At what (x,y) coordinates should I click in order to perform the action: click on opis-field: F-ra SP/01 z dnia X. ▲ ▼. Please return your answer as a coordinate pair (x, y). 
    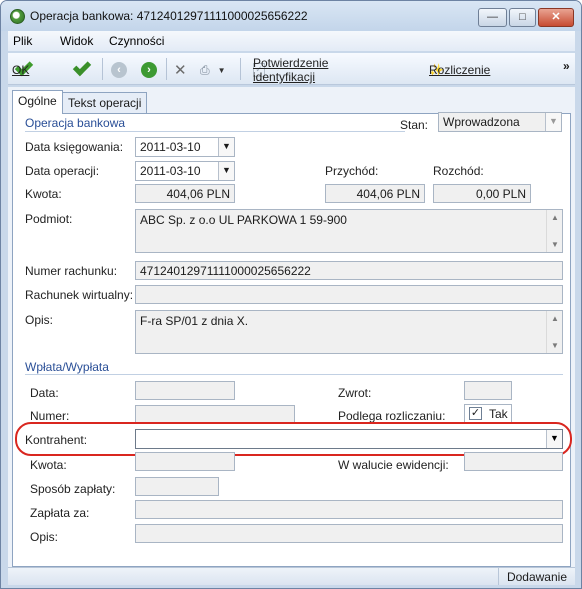
    Looking at the image, I should click on (349, 332).